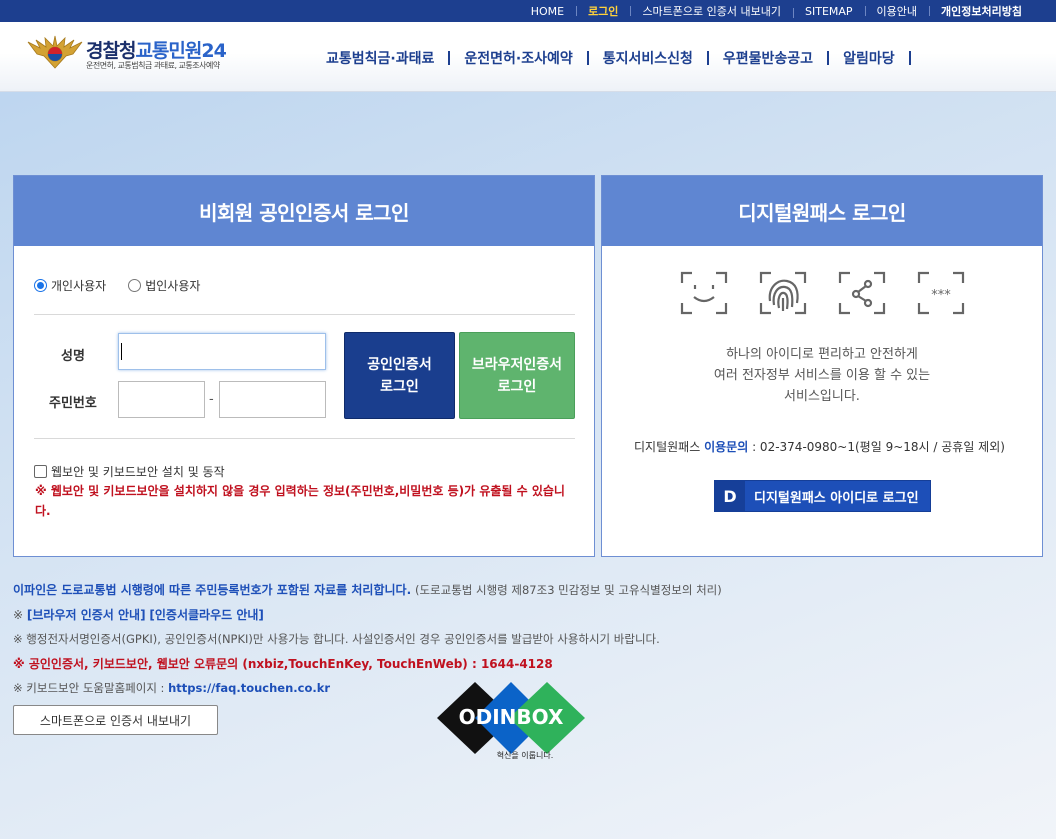 The width and height of the screenshot is (1056, 839). What do you see at coordinates (73, 356) in the screenshot?
I see `name-label: 성명` at bounding box center [73, 356].